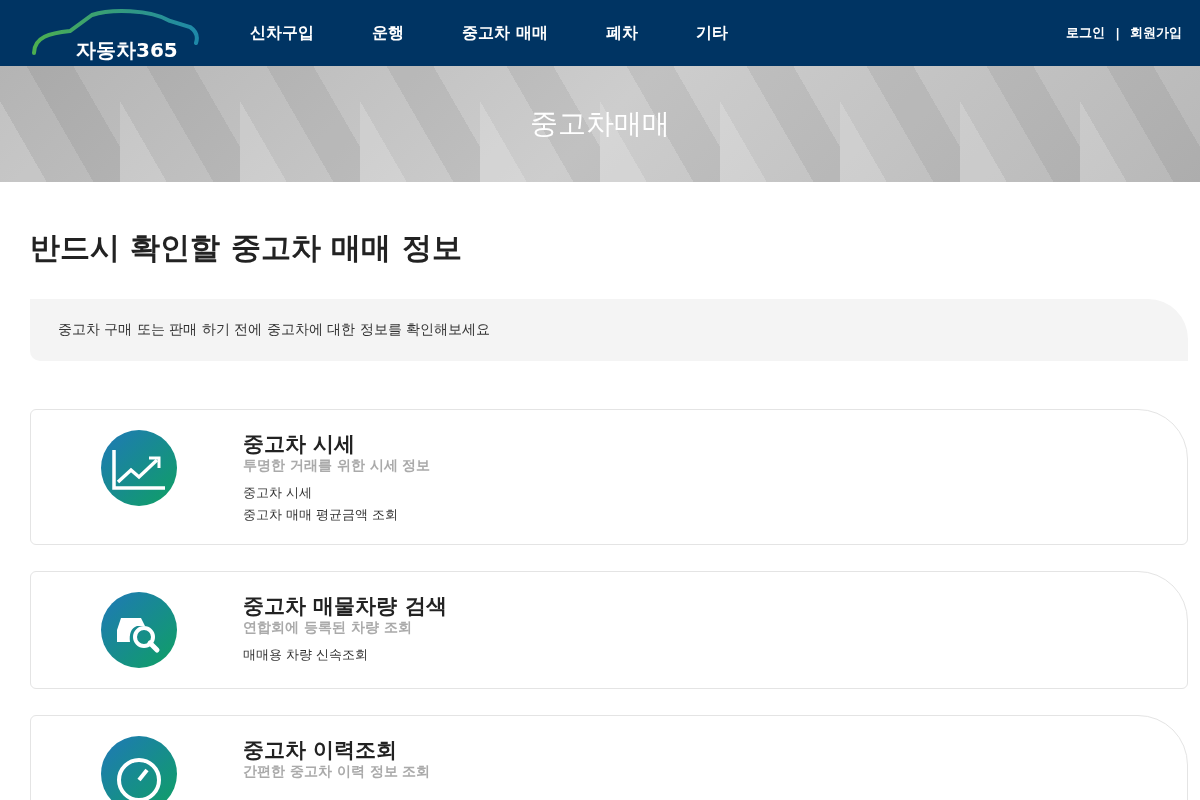  What do you see at coordinates (337, 493) in the screenshot?
I see `card-link: 중고차 시세` at bounding box center [337, 493].